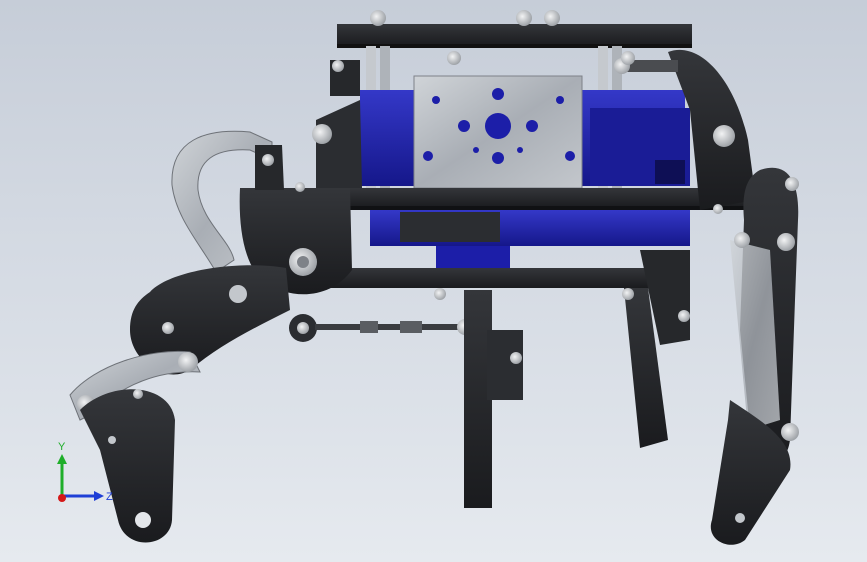 The image size is (867, 562). I want to click on coordinate-axis-triad: Y Z, so click(85, 472).